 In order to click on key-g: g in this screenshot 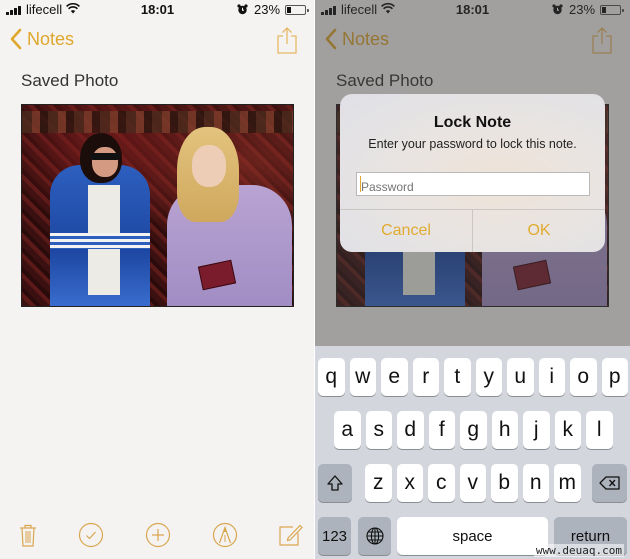, I will do `click(473, 430)`.